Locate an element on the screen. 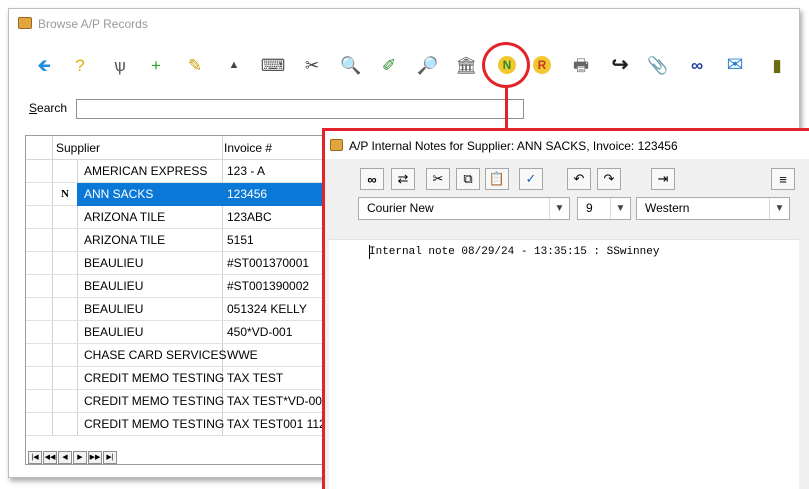 The height and width of the screenshot is (489, 809). edit-record-icon: ✎ is located at coordinates (195, 65).